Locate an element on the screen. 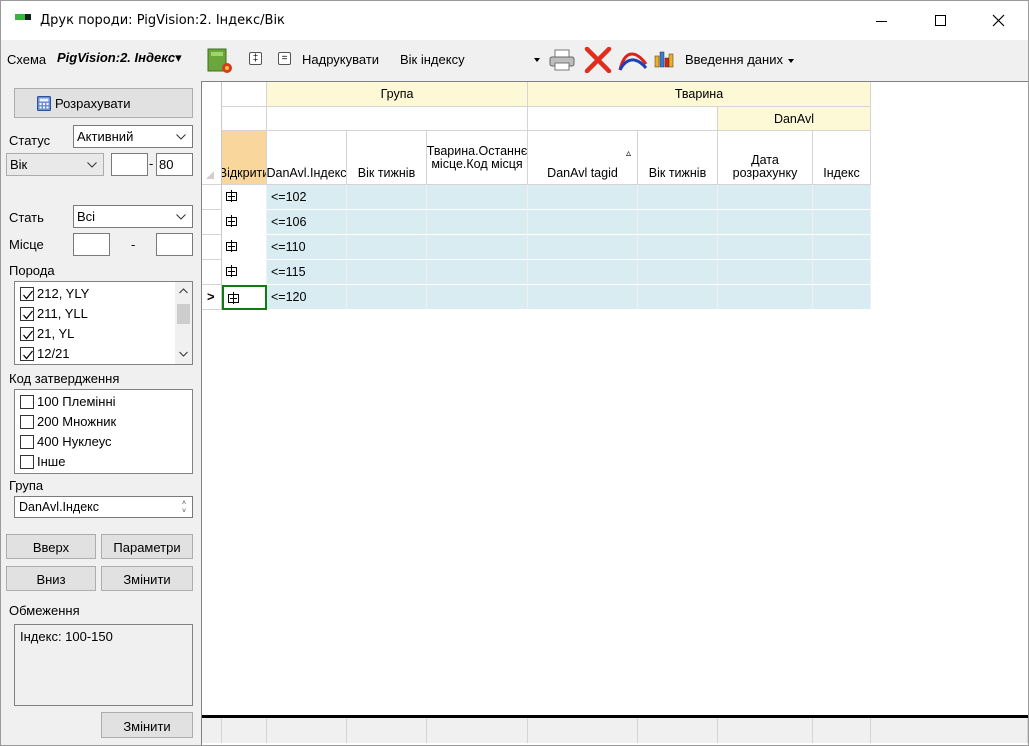 The height and width of the screenshot is (746, 1029). updown-icon: ˄ ˅ is located at coordinates (184, 508).